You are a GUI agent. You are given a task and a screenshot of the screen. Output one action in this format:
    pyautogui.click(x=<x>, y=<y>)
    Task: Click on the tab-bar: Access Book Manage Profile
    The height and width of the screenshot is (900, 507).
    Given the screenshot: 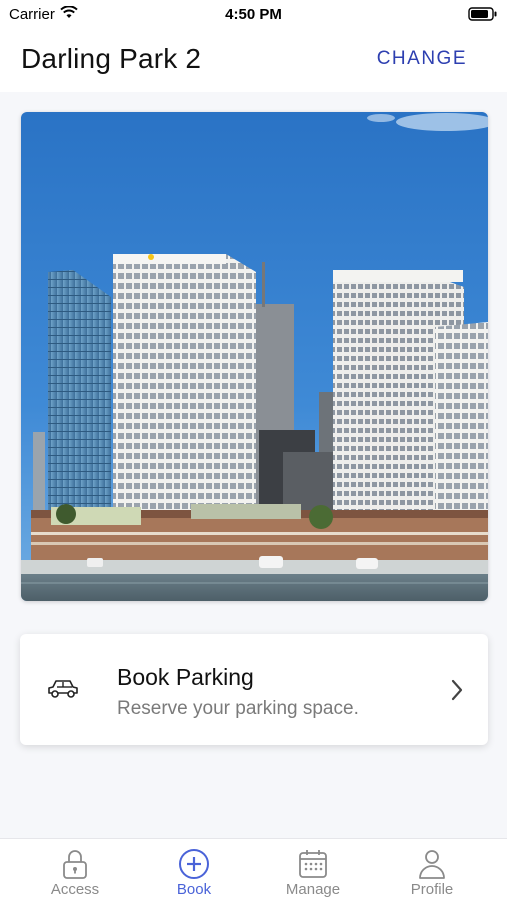 What is the action you would take?
    pyautogui.click(x=253, y=869)
    